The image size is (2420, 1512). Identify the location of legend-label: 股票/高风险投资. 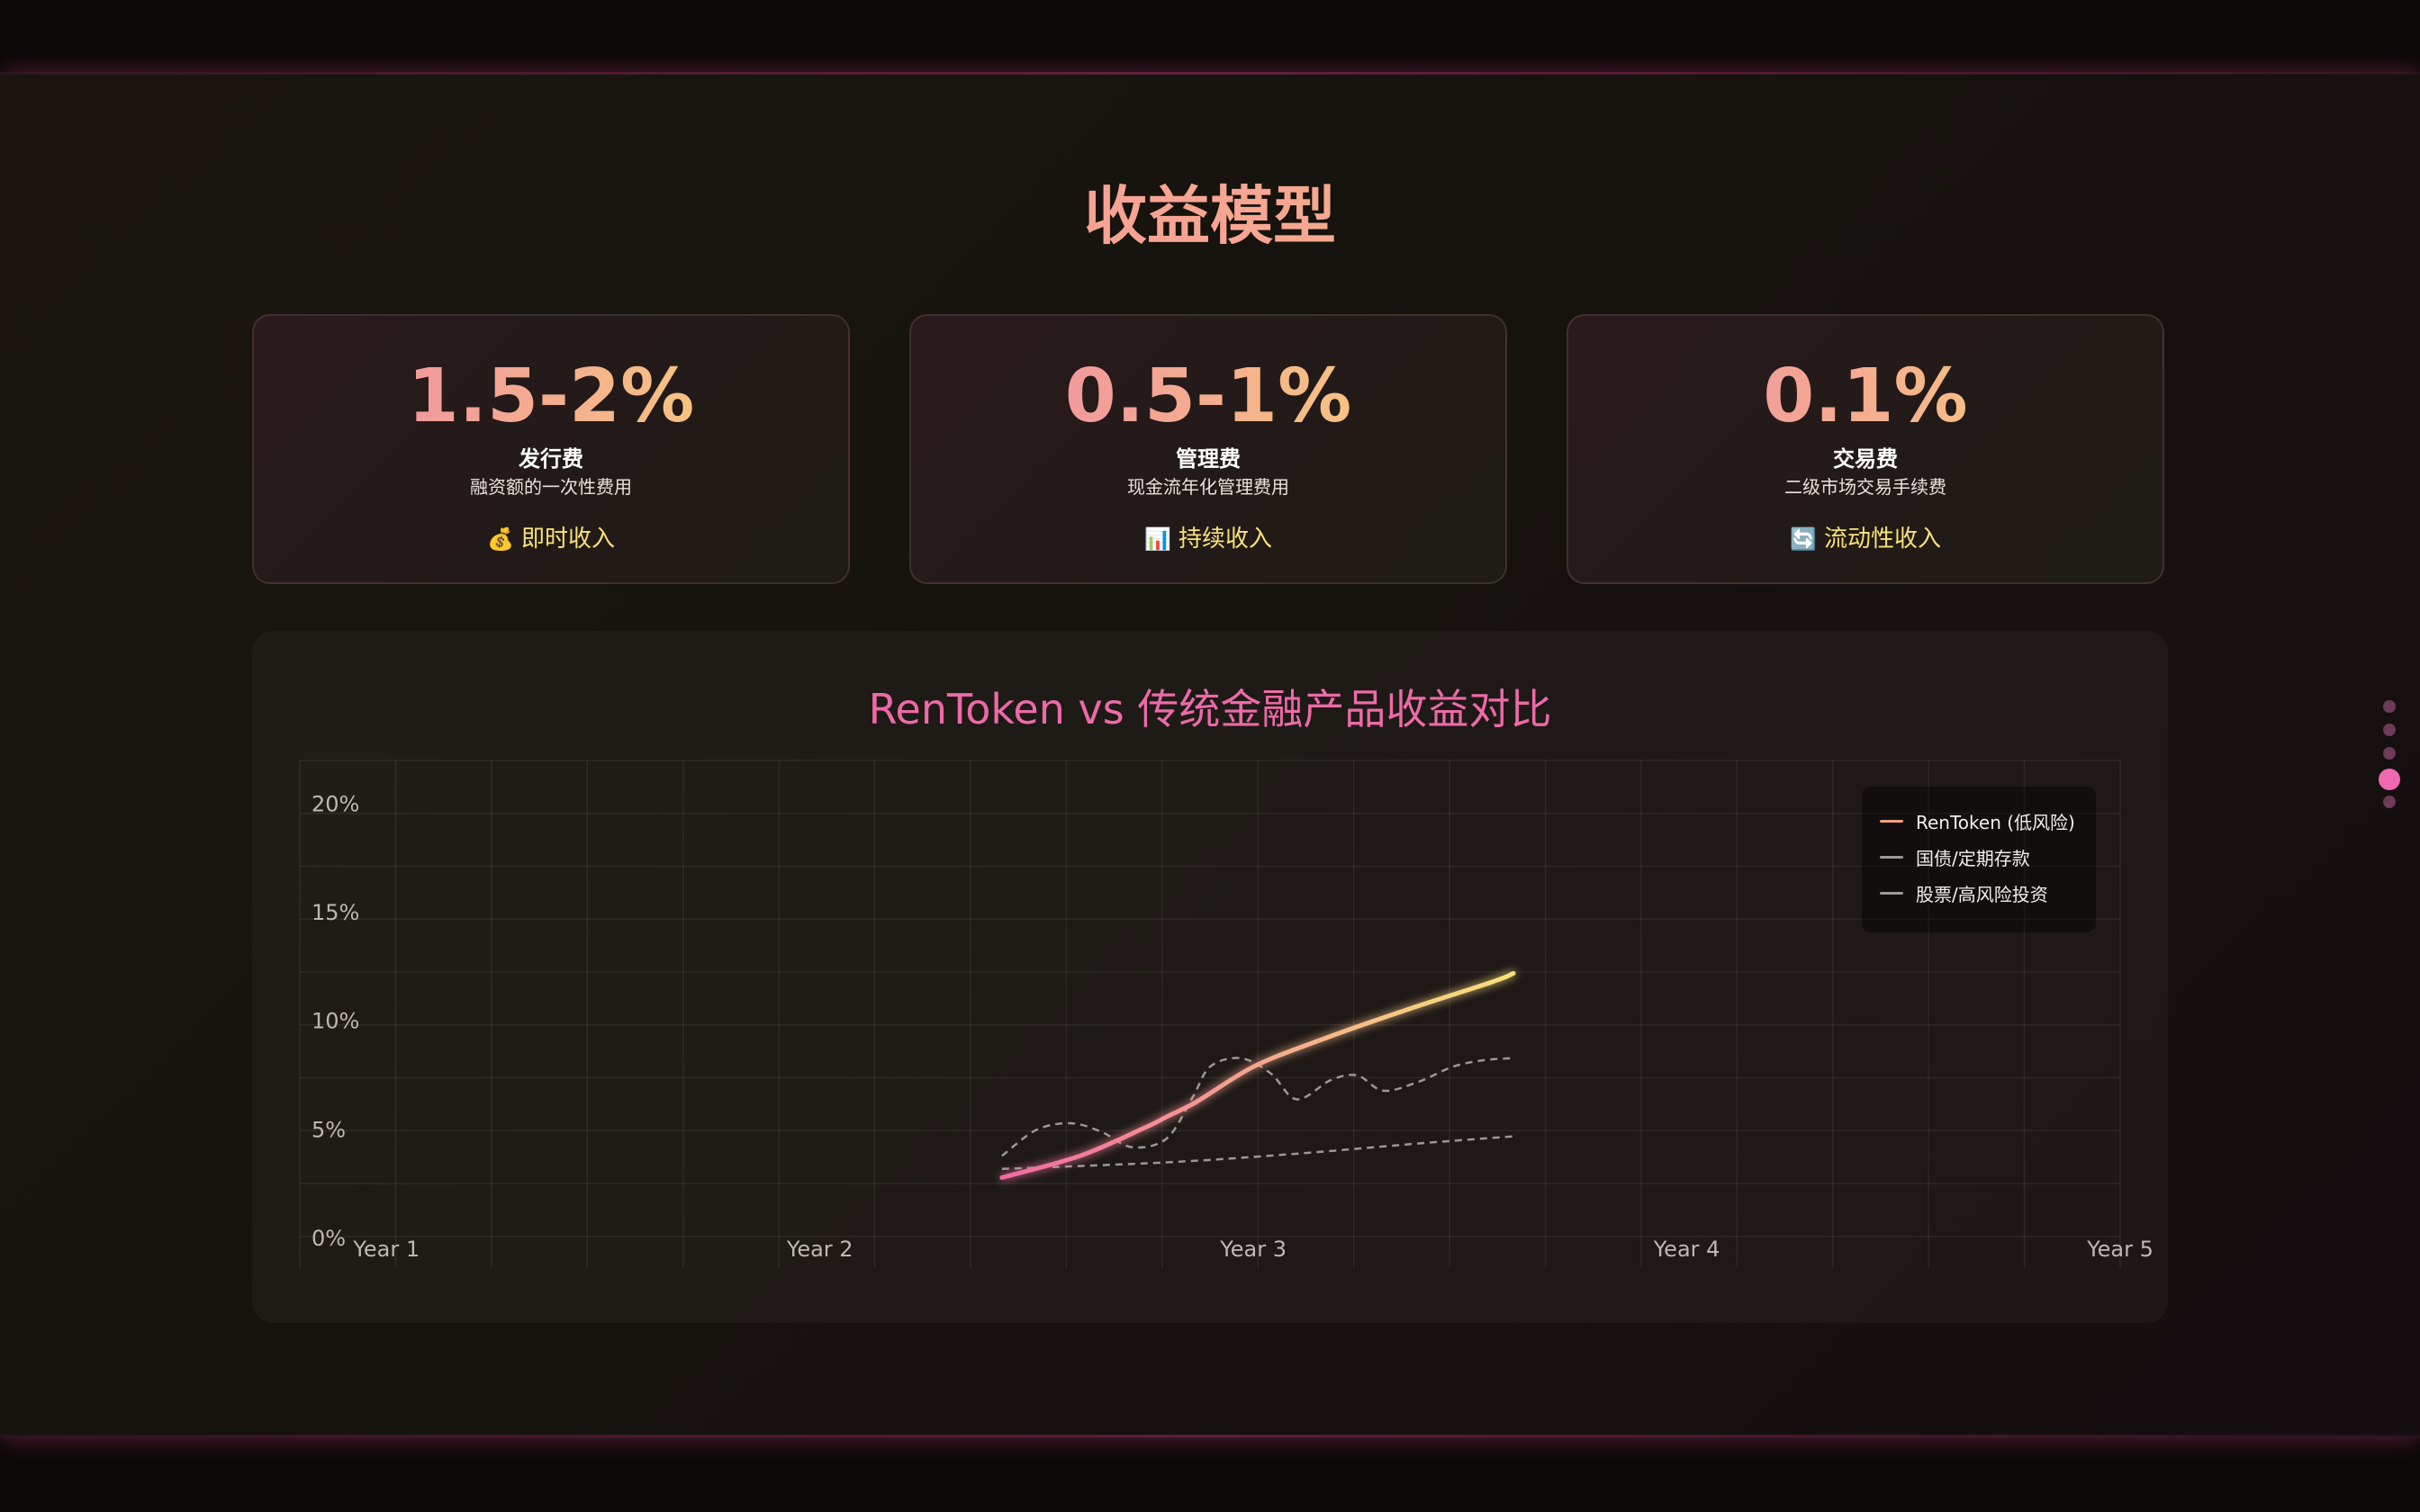
(1982, 894).